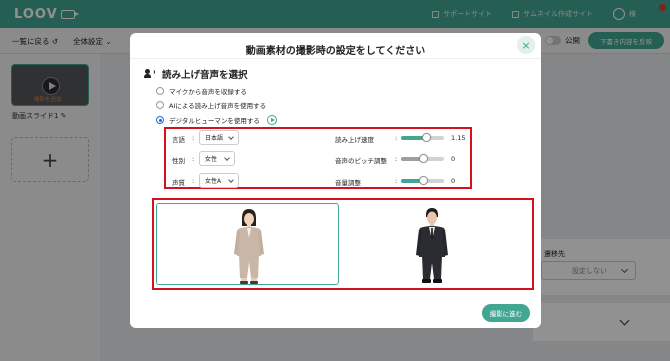  I want to click on gender-select: 女性, so click(217, 158).